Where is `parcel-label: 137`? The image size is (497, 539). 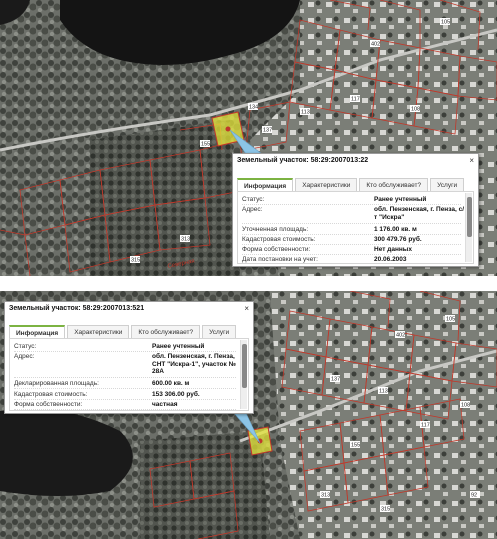
parcel-label: 137 is located at coordinates (335, 380).